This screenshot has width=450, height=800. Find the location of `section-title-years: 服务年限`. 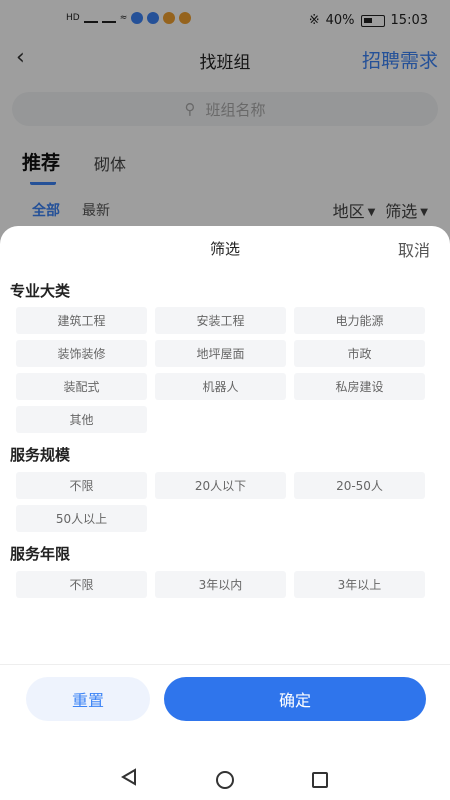

section-title-years: 服务年限 is located at coordinates (40, 554).